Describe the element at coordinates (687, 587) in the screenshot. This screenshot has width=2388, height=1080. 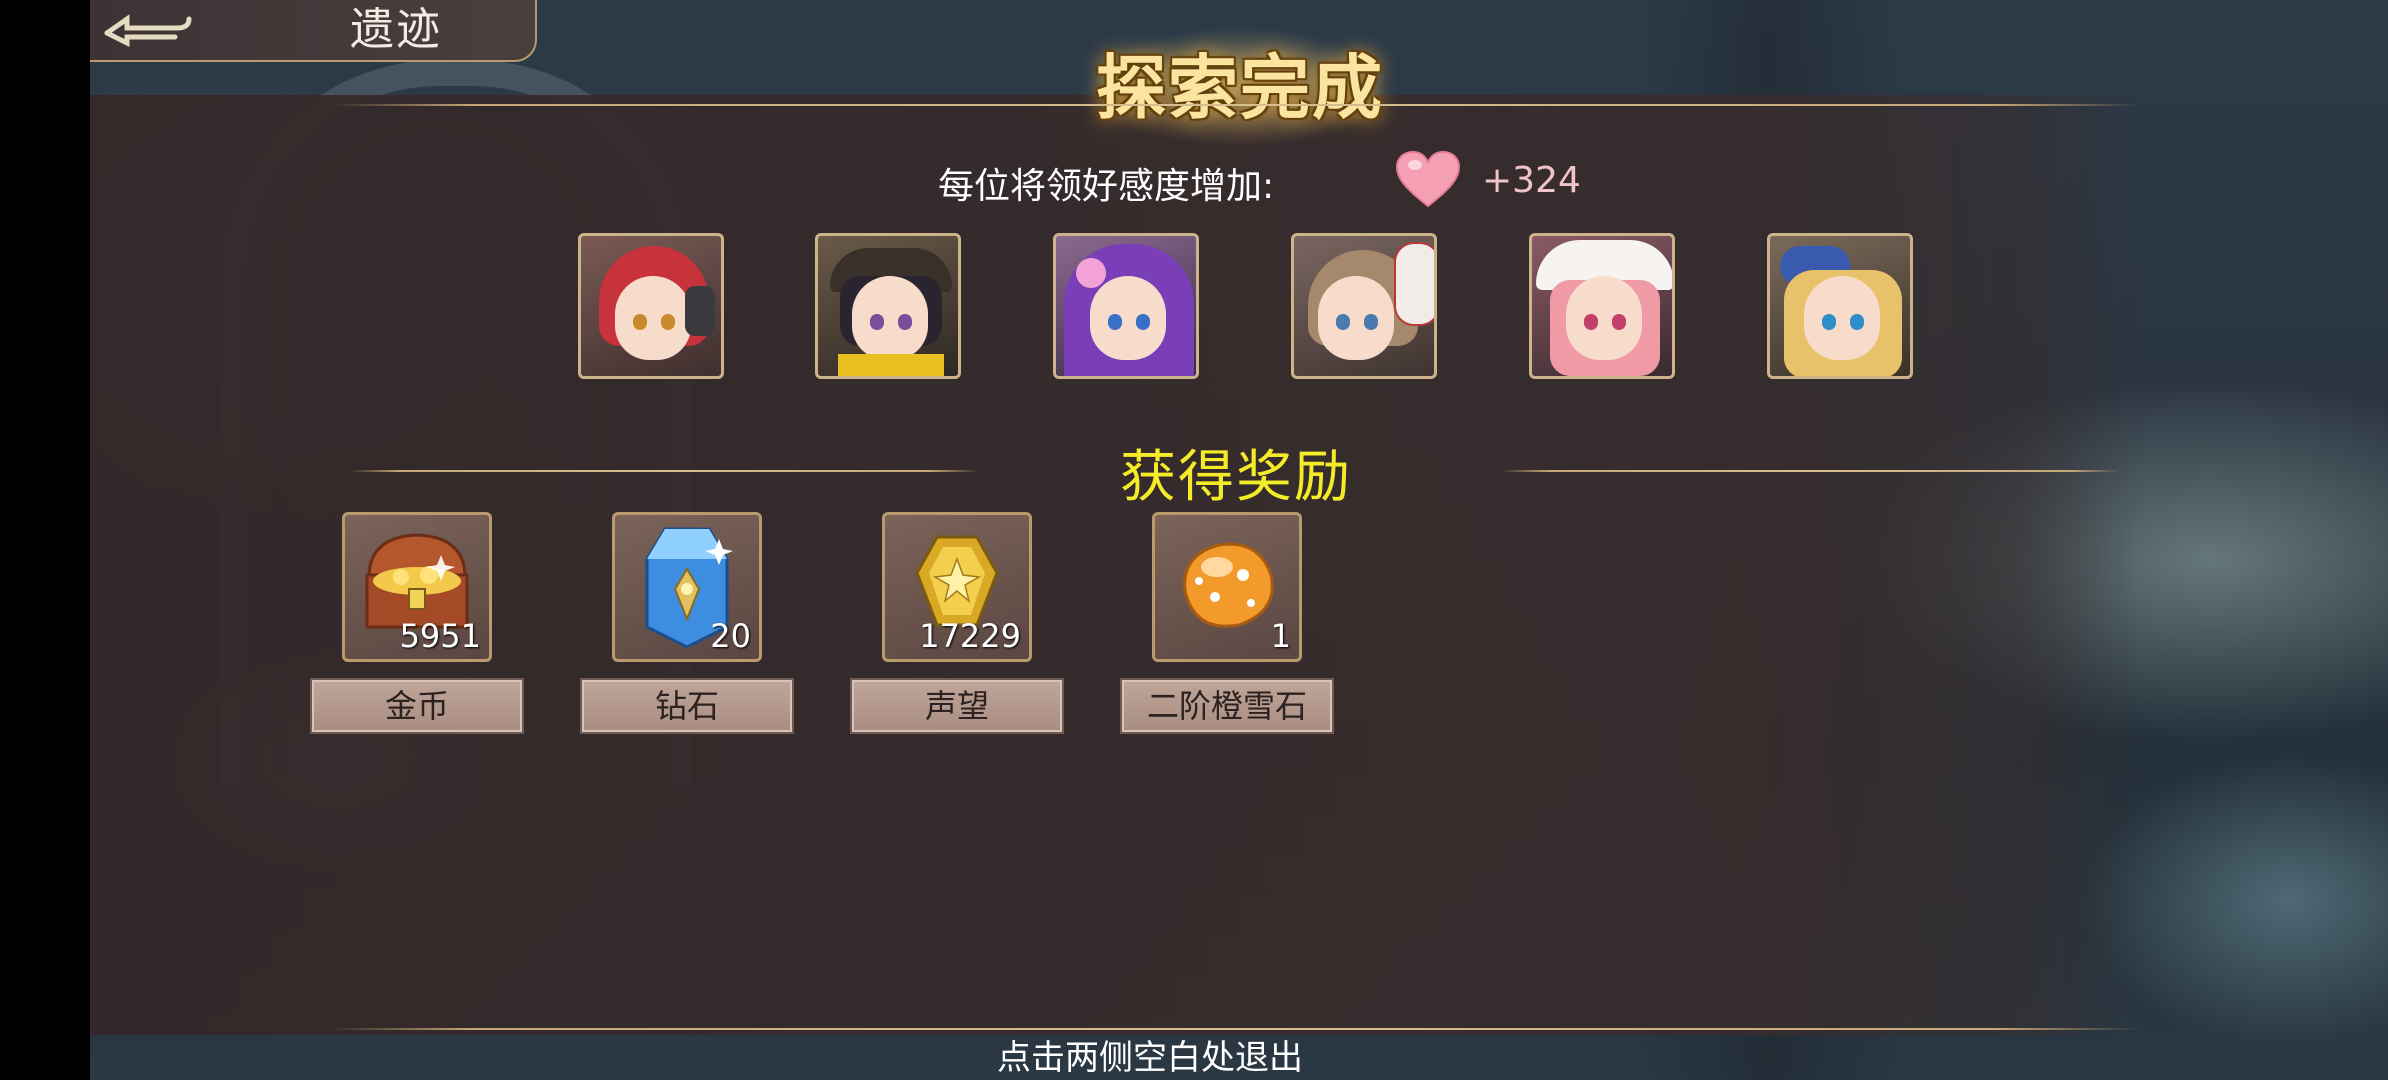
I see `reward-diamond: 20` at that location.